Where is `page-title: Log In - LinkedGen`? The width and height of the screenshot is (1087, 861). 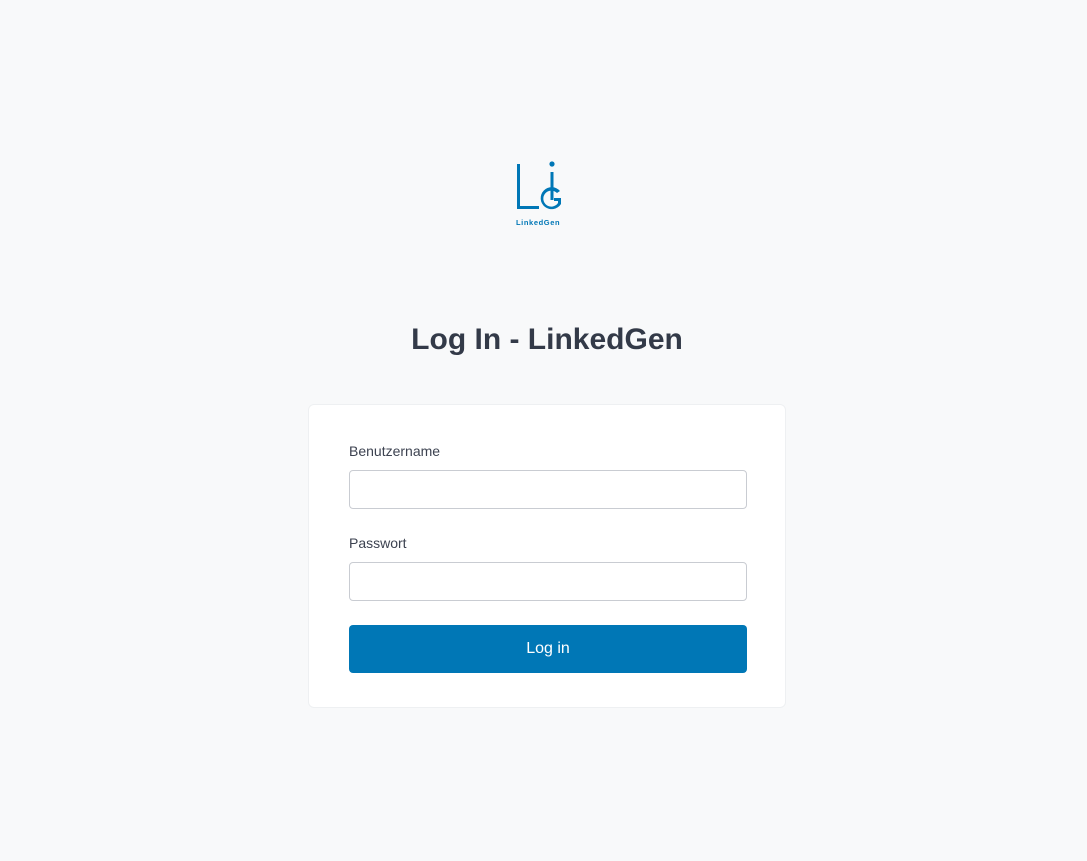 page-title: Log In - LinkedGen is located at coordinates (547, 339).